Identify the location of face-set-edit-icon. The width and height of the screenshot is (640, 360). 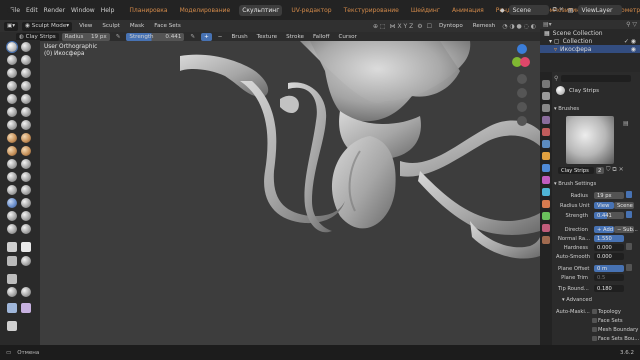
(12, 326).